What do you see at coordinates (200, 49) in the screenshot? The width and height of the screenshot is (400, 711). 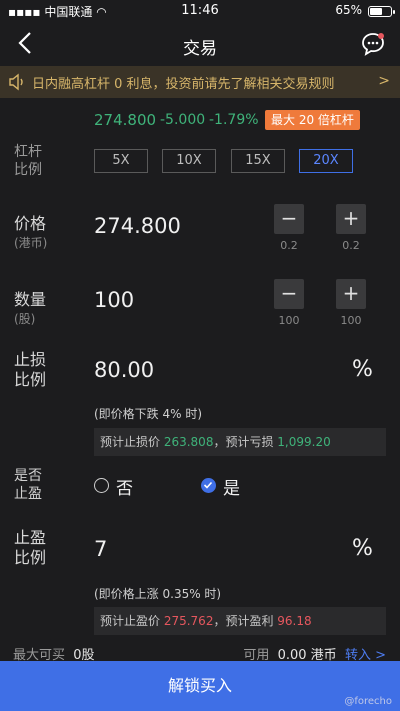 I see `page-title: 交易` at bounding box center [200, 49].